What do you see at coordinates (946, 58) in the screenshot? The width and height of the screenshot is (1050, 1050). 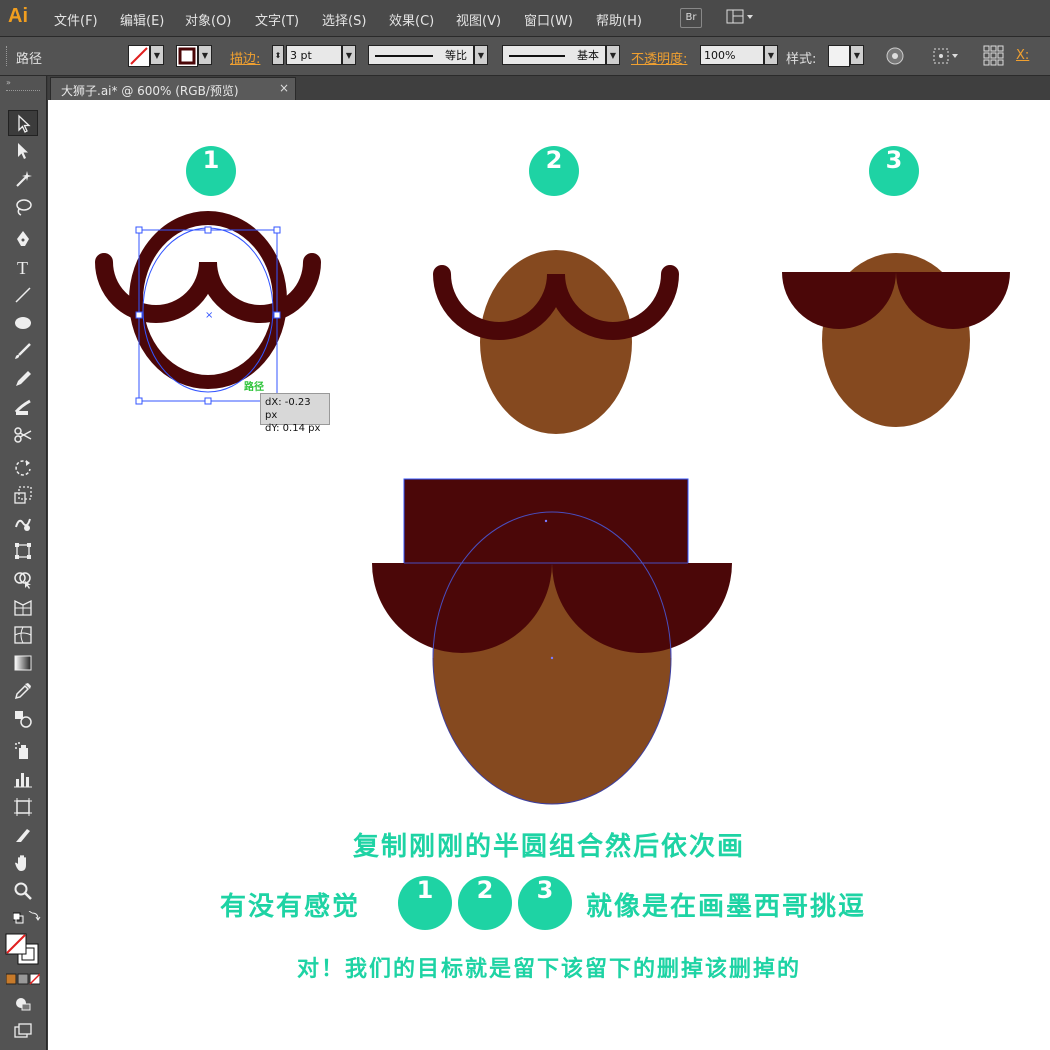 I see `transform-options-icon` at bounding box center [946, 58].